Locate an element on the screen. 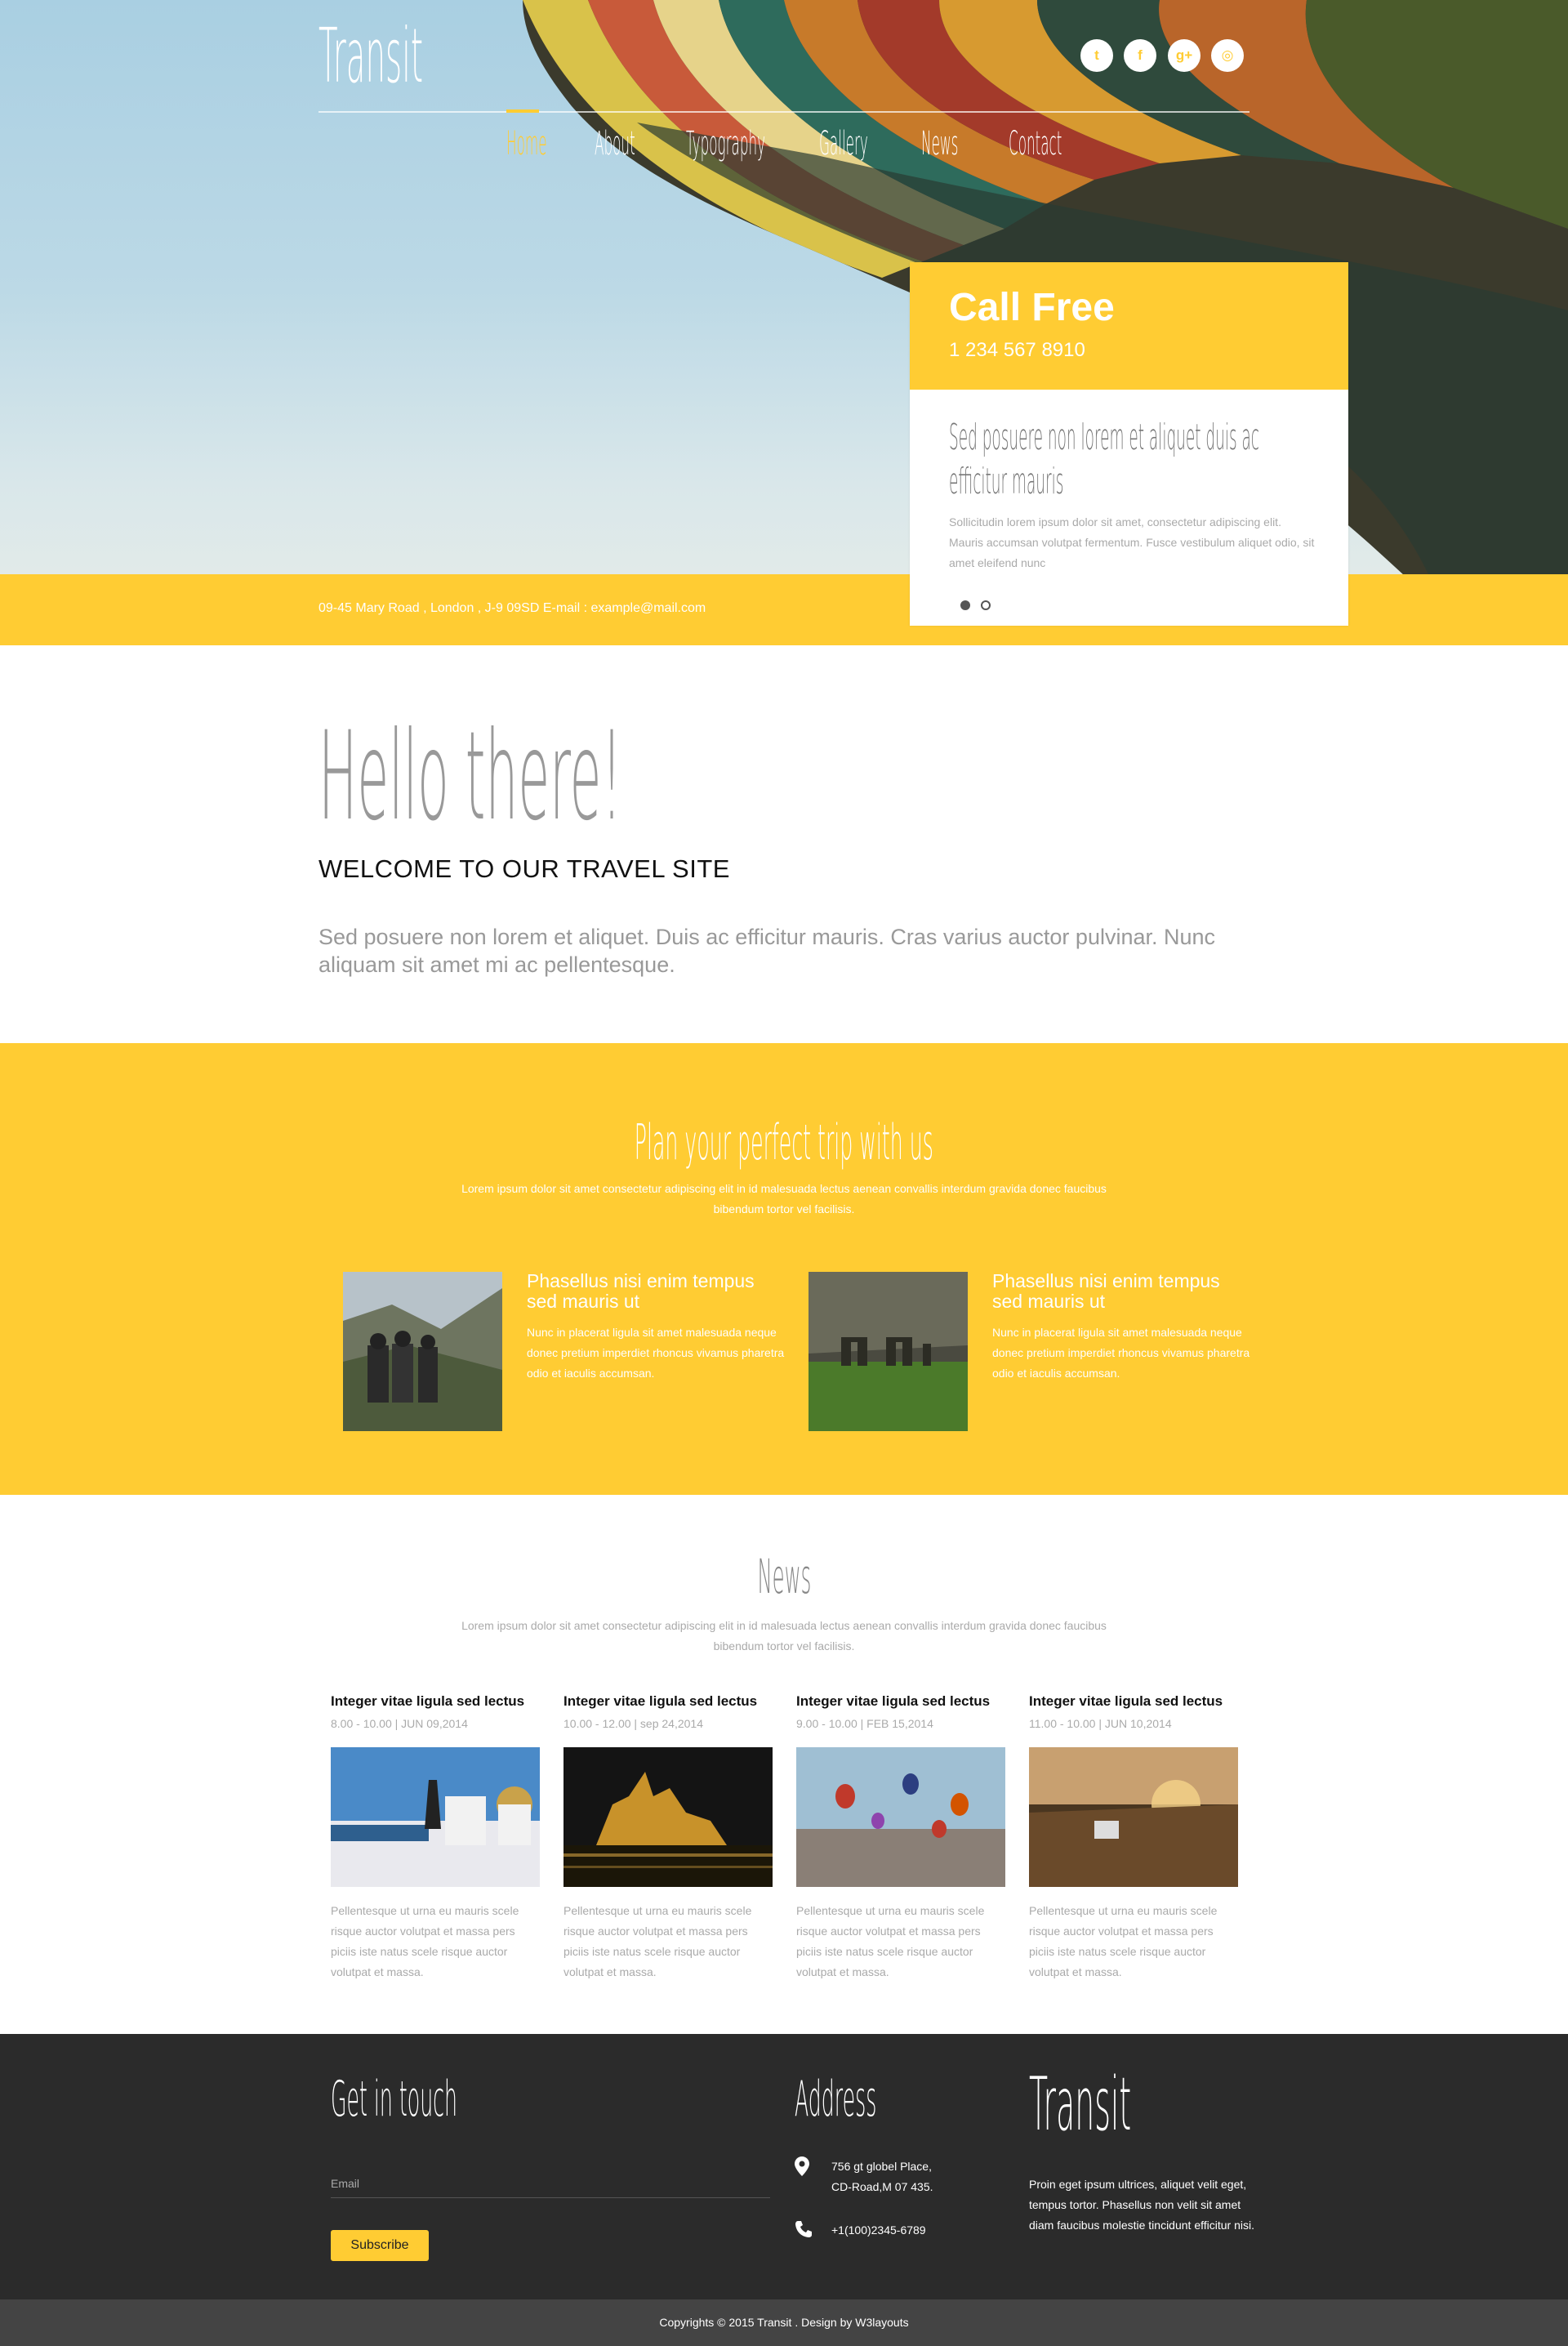 This screenshot has height=2346, width=1568. address-title: Address is located at coordinates (836, 2099).